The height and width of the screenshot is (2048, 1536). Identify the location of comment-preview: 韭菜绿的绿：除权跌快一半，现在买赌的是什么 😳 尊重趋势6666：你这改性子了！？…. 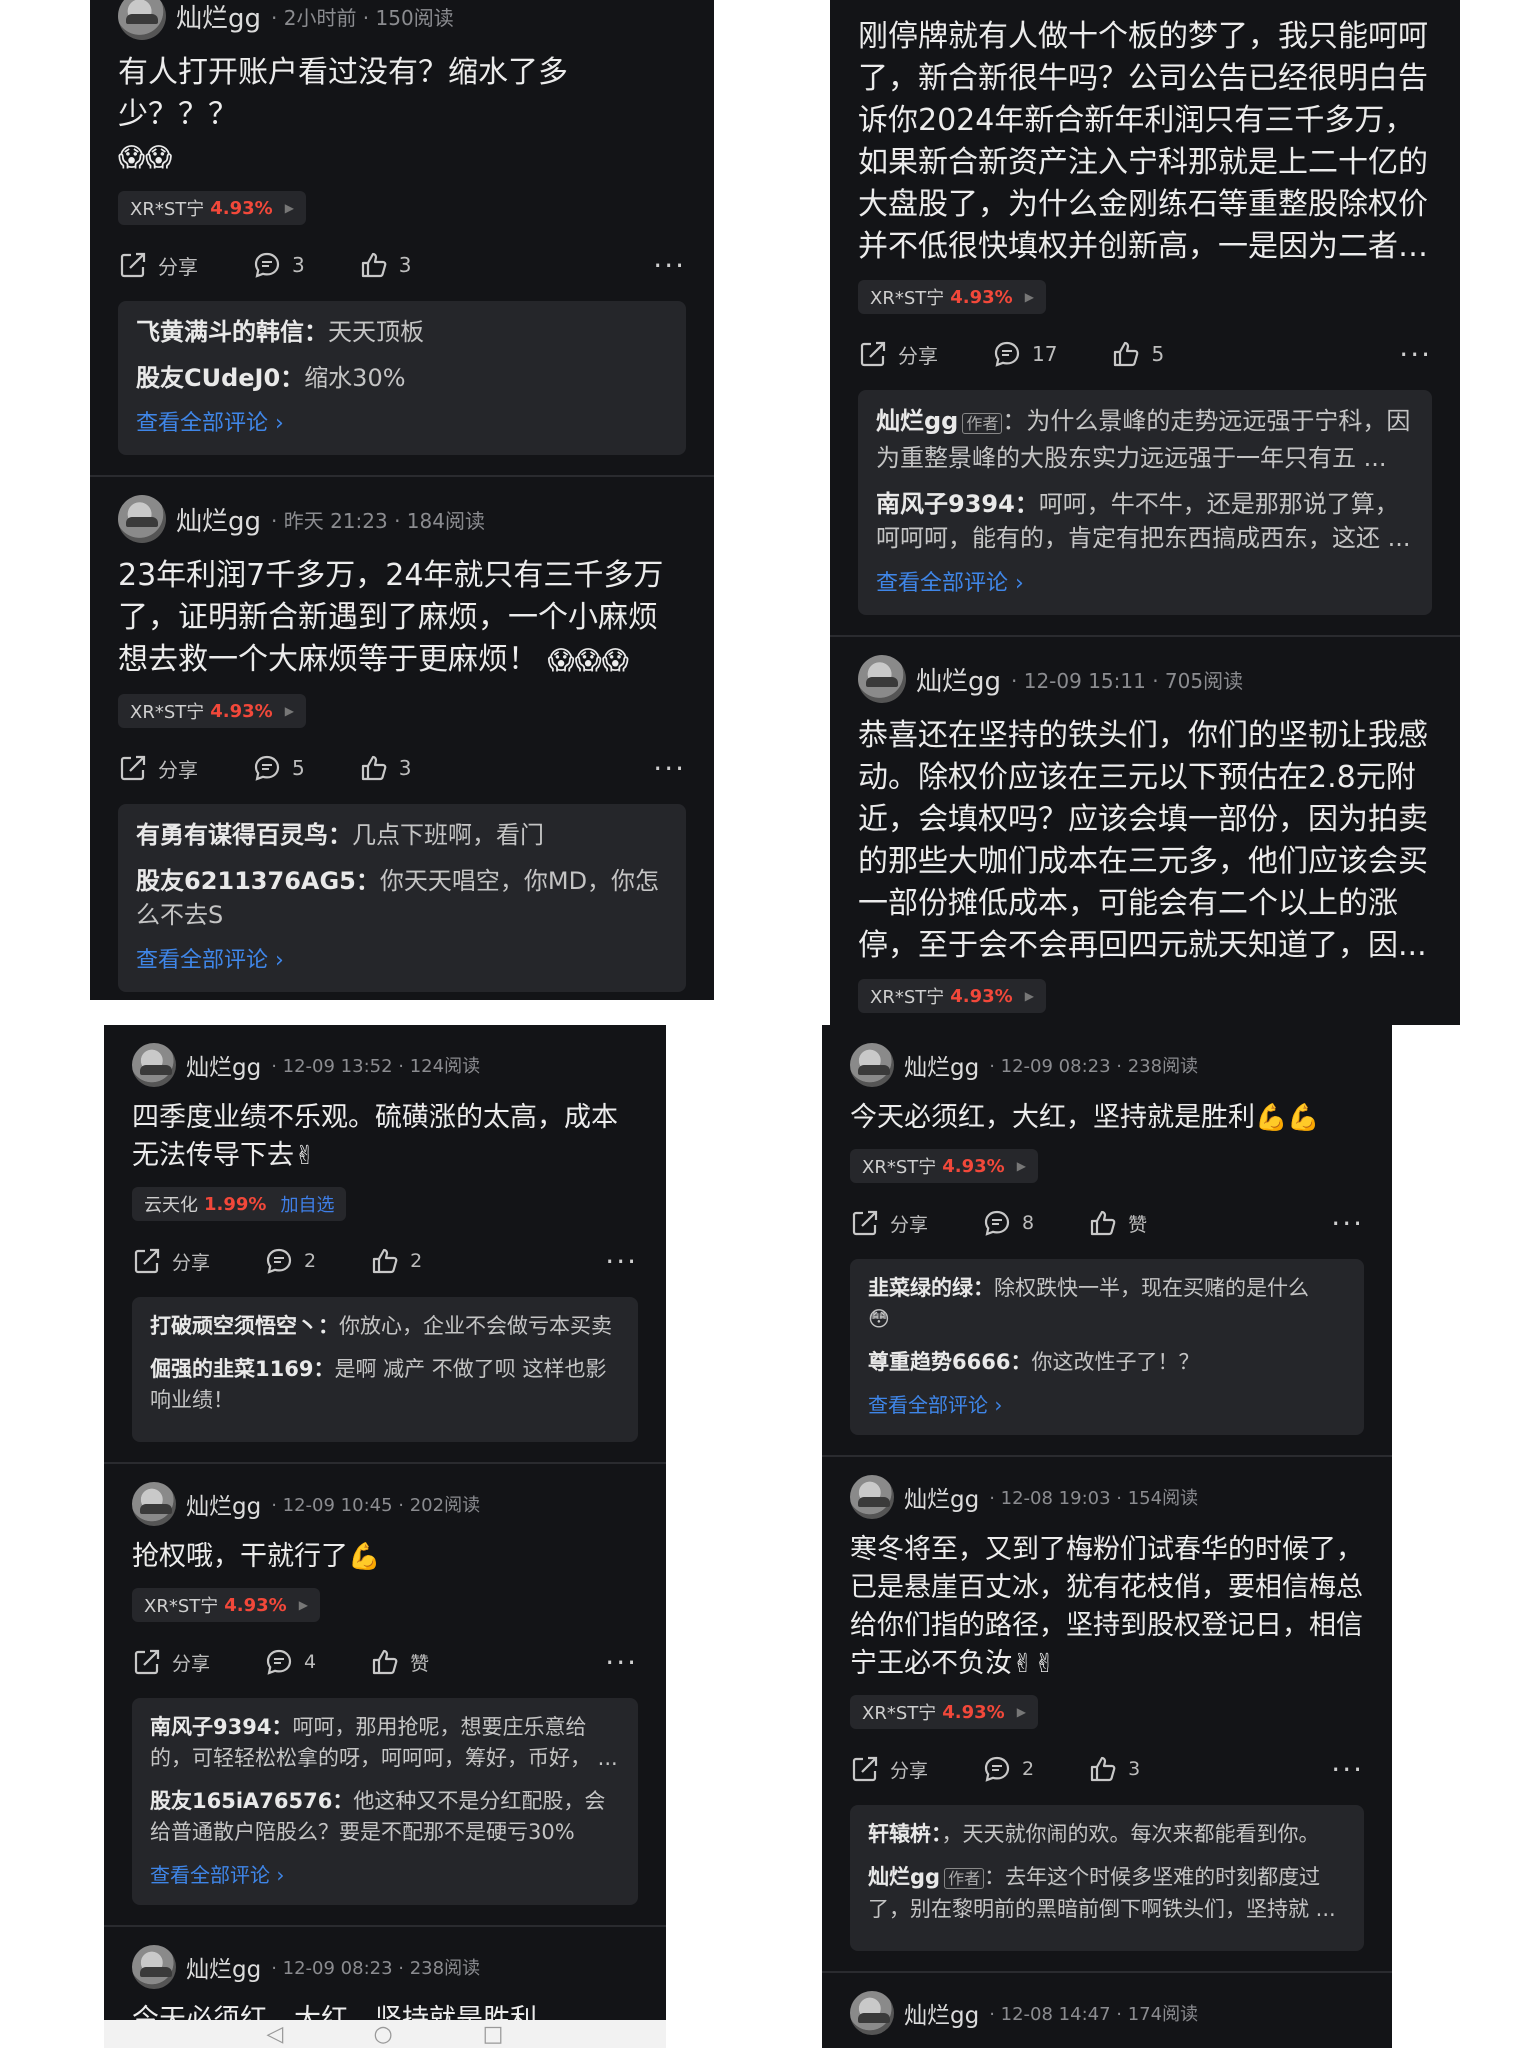
(1107, 1347).